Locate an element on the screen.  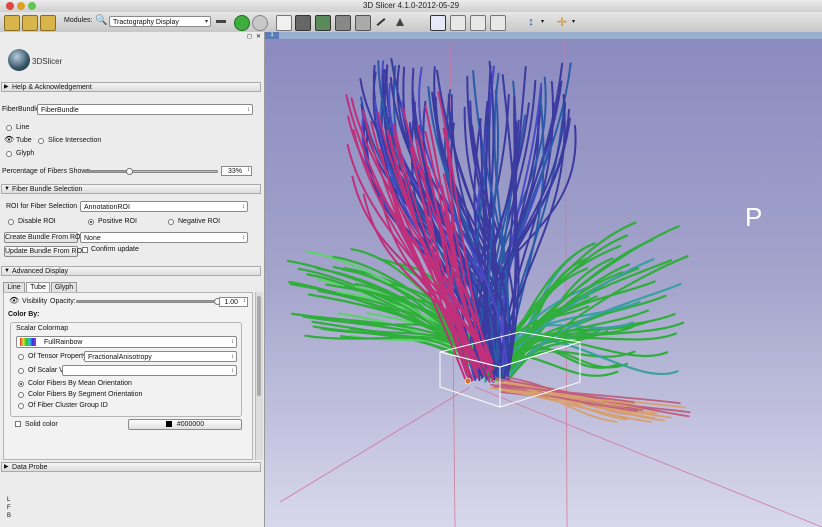
orientation-label-p: P is located at coordinates (754, 217).